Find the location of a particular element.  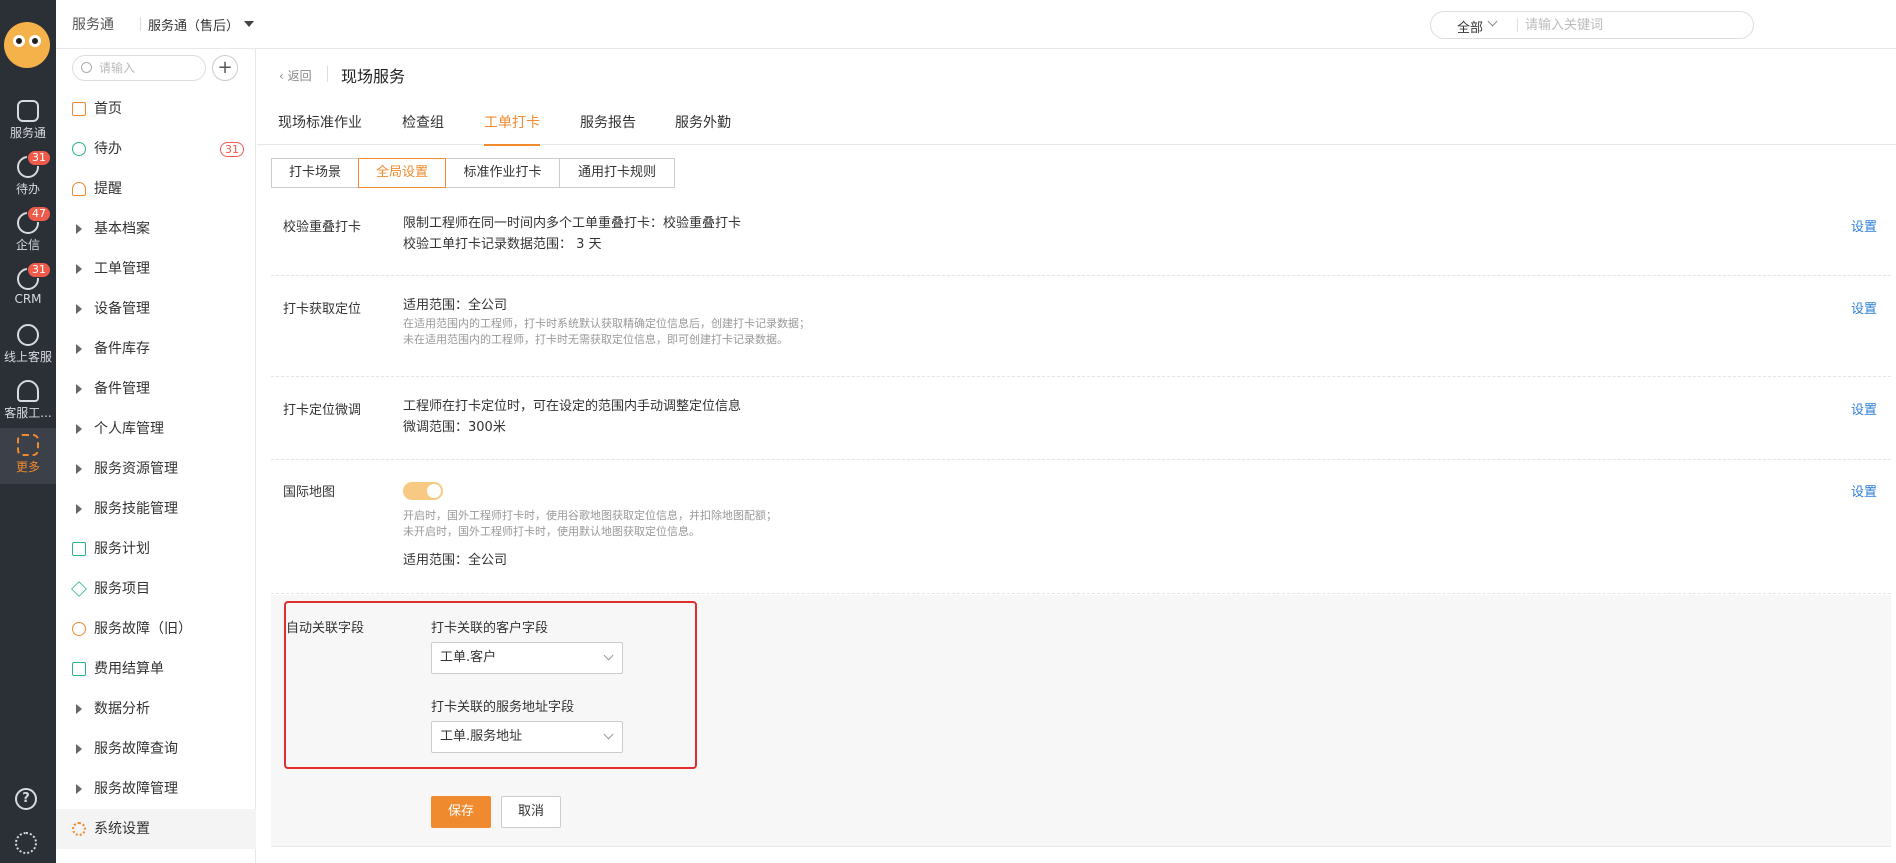

sidebar-item-system-settings: 系统设置 is located at coordinates (156, 829).